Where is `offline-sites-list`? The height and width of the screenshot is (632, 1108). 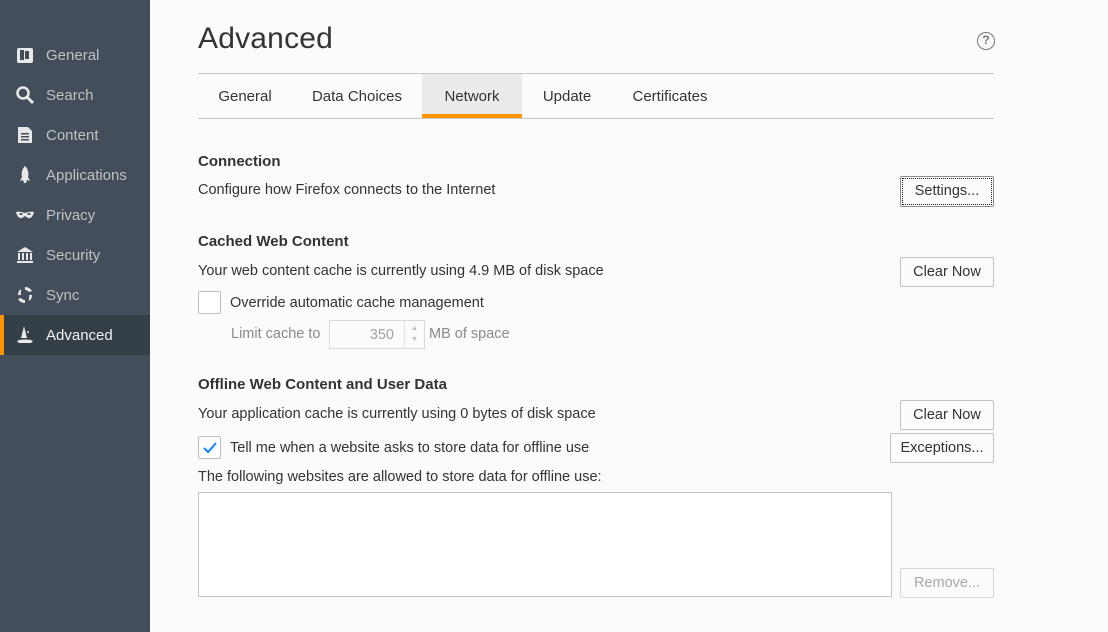 offline-sites-list is located at coordinates (545, 544).